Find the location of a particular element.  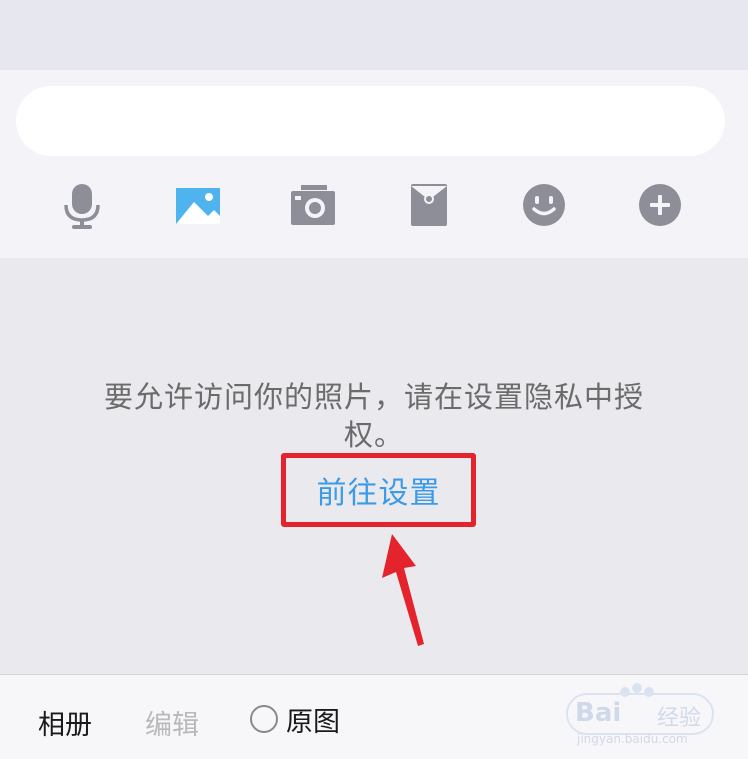

plus-circle-icon is located at coordinates (660, 206).